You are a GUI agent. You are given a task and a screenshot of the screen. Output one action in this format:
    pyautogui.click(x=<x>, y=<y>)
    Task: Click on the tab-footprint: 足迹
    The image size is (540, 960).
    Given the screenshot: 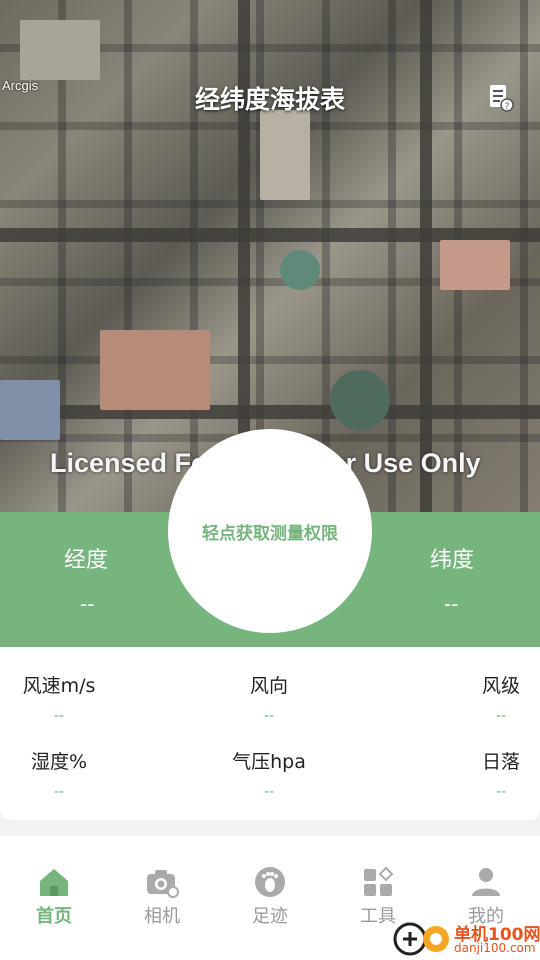 What is the action you would take?
    pyautogui.click(x=270, y=897)
    